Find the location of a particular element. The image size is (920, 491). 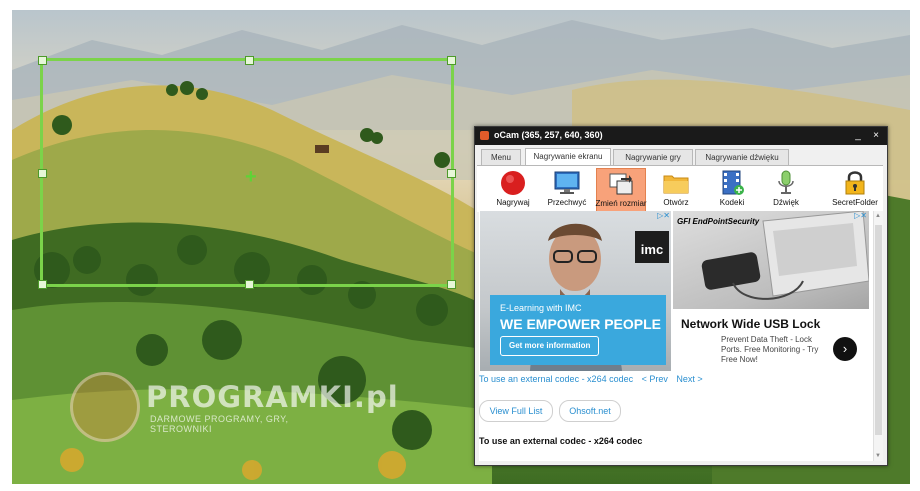

window-titlebar: oCam (365, 257, 640, 360) _ × is located at coordinates (681, 136).